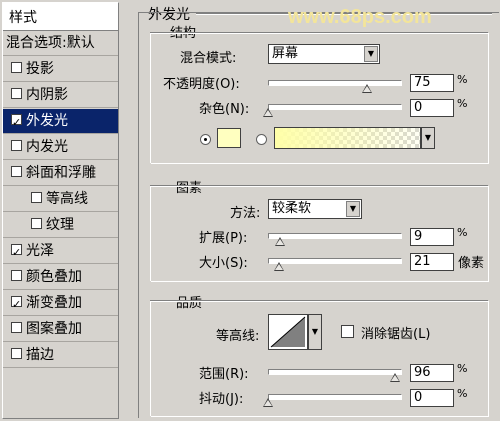 This screenshot has width=500, height=421. I want to click on contour-dropdown-button: ▼, so click(315, 332).